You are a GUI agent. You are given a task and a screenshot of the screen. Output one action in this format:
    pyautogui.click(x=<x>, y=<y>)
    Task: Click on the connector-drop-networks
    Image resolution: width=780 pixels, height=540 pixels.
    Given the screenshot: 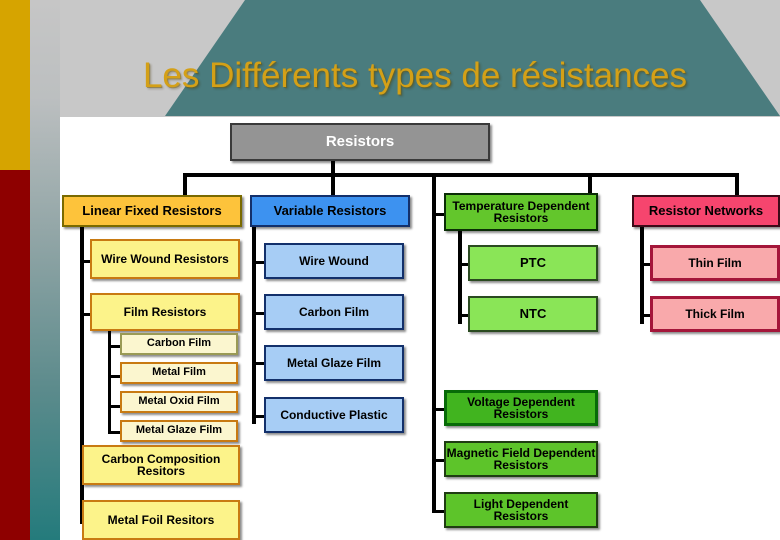 What is the action you would take?
    pyautogui.click(x=590, y=184)
    